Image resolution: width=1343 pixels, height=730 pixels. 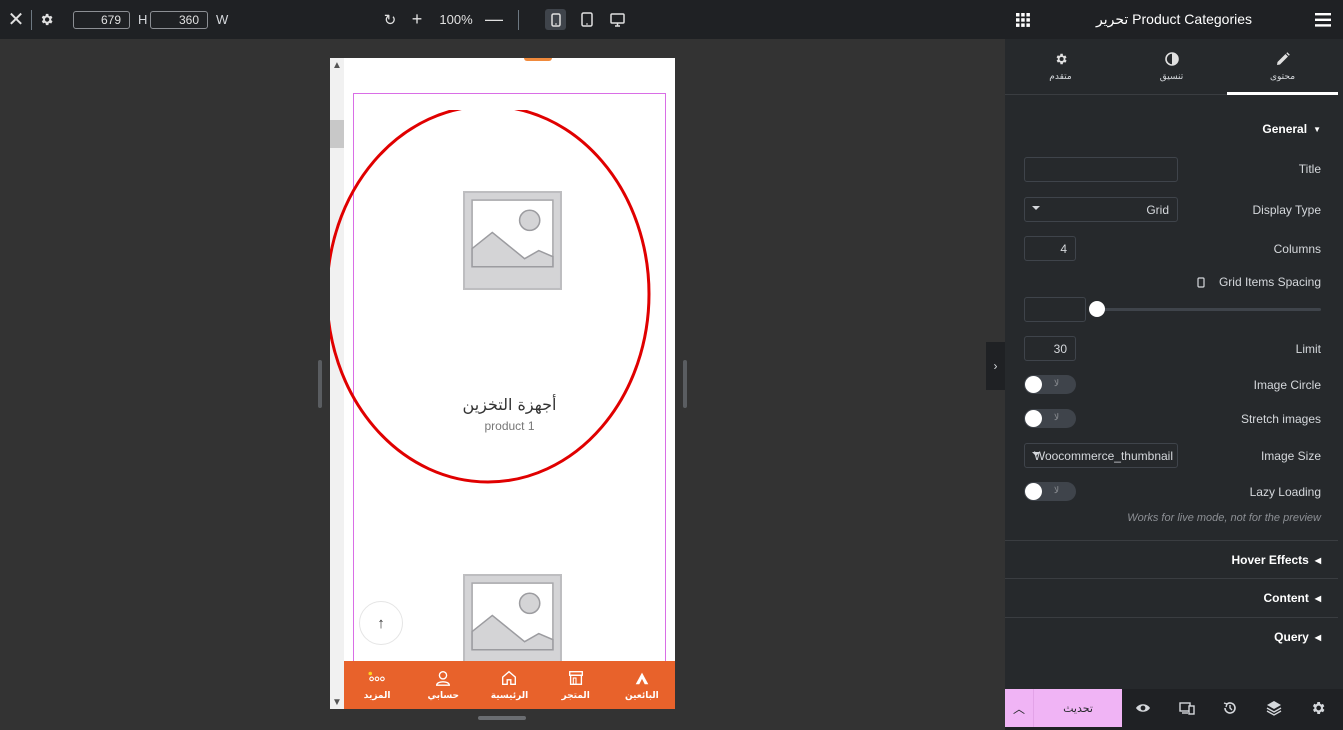 I want to click on top-toolbar: ✕ 679 H 360 W ↻ + 100% —, so click(x=502, y=19).